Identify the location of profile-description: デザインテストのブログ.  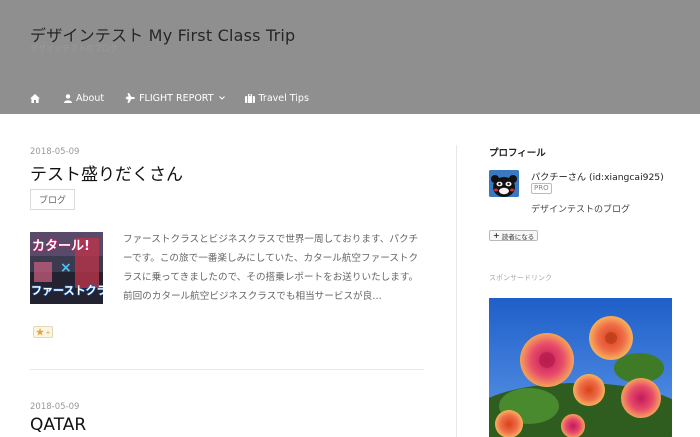
(581, 210).